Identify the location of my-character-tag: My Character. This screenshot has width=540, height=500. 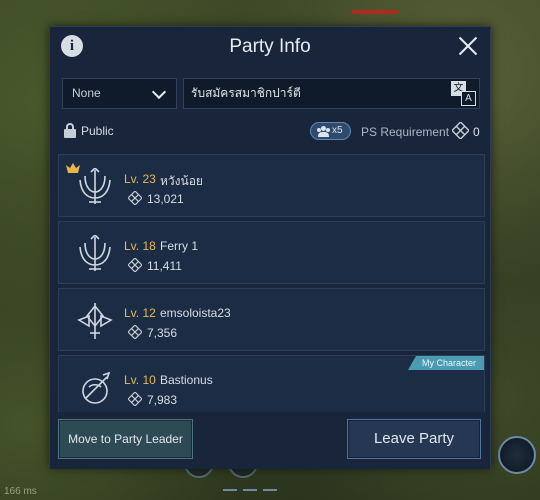
(445, 363).